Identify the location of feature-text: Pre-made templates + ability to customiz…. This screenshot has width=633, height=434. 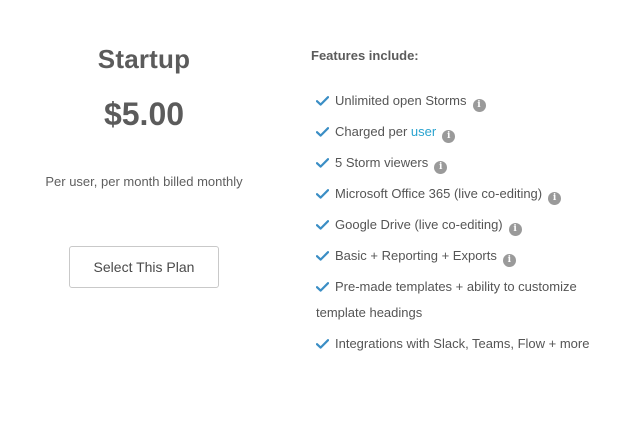
(446, 299).